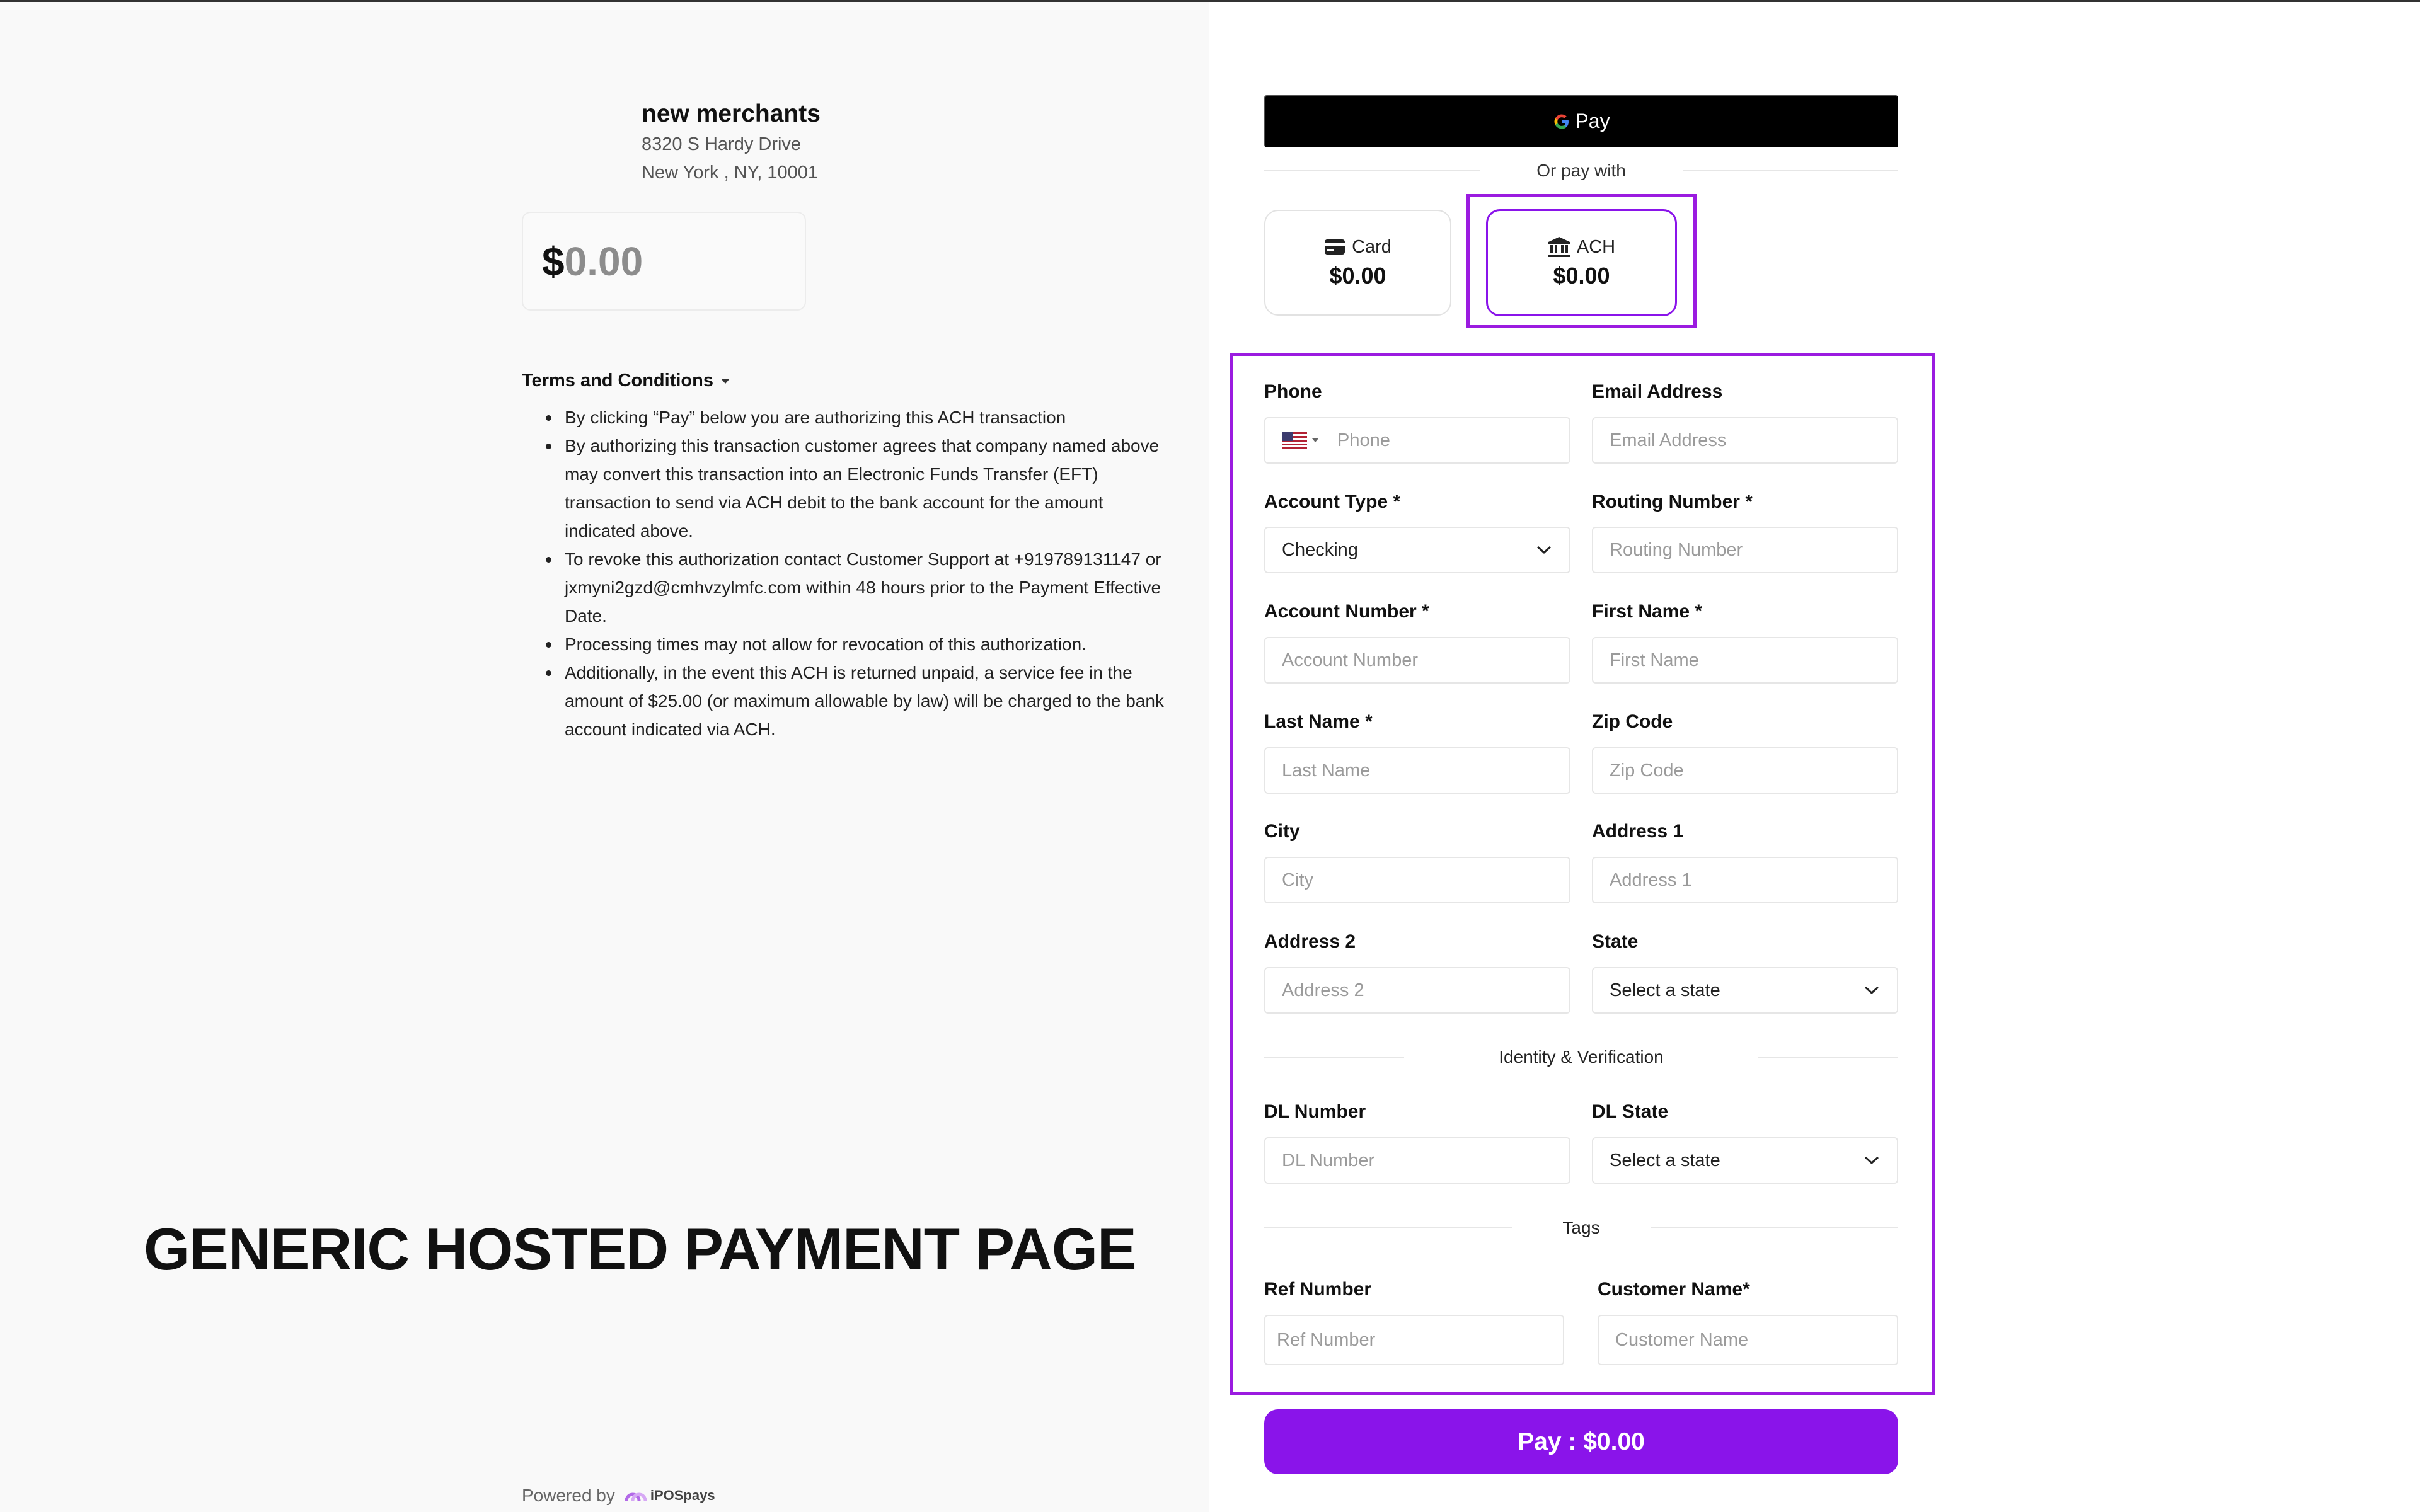 The image size is (2420, 1512). Describe the element at coordinates (1417, 440) in the screenshot. I see `phone-field: Phone` at that location.